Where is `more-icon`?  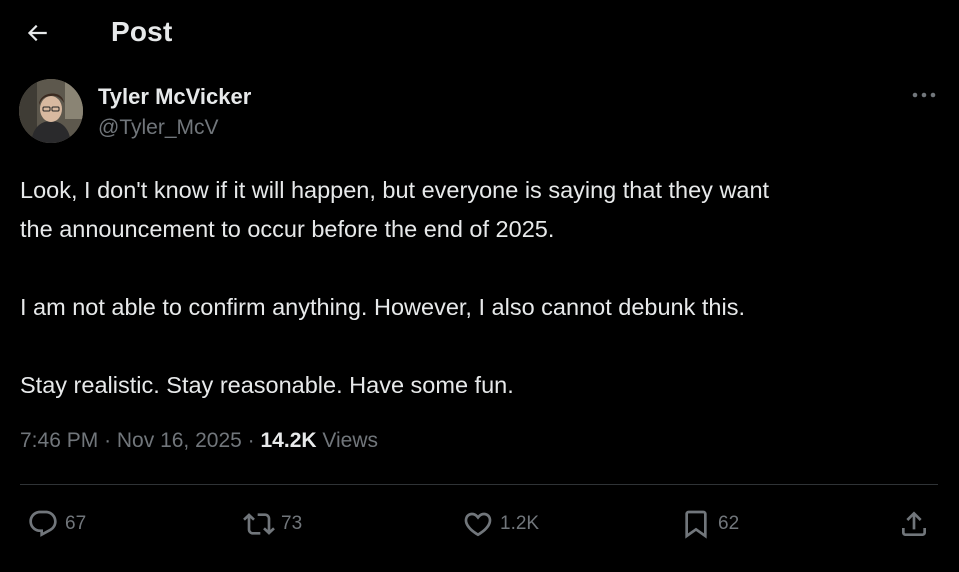
more-icon is located at coordinates (924, 95).